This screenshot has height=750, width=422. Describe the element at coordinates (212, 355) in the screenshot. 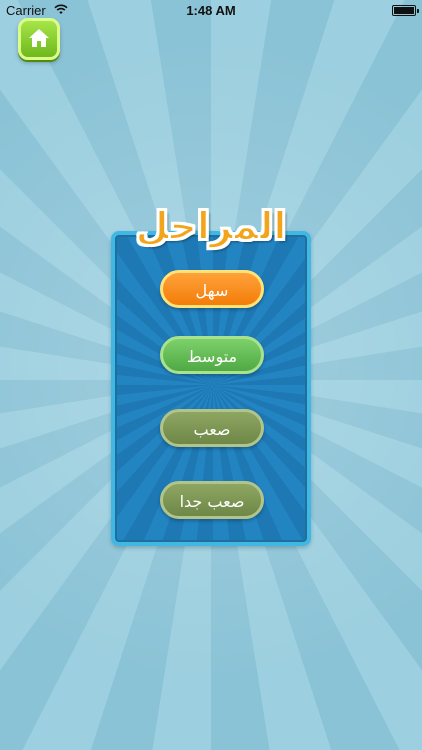

I see `medium-level-button: متوسط` at that location.